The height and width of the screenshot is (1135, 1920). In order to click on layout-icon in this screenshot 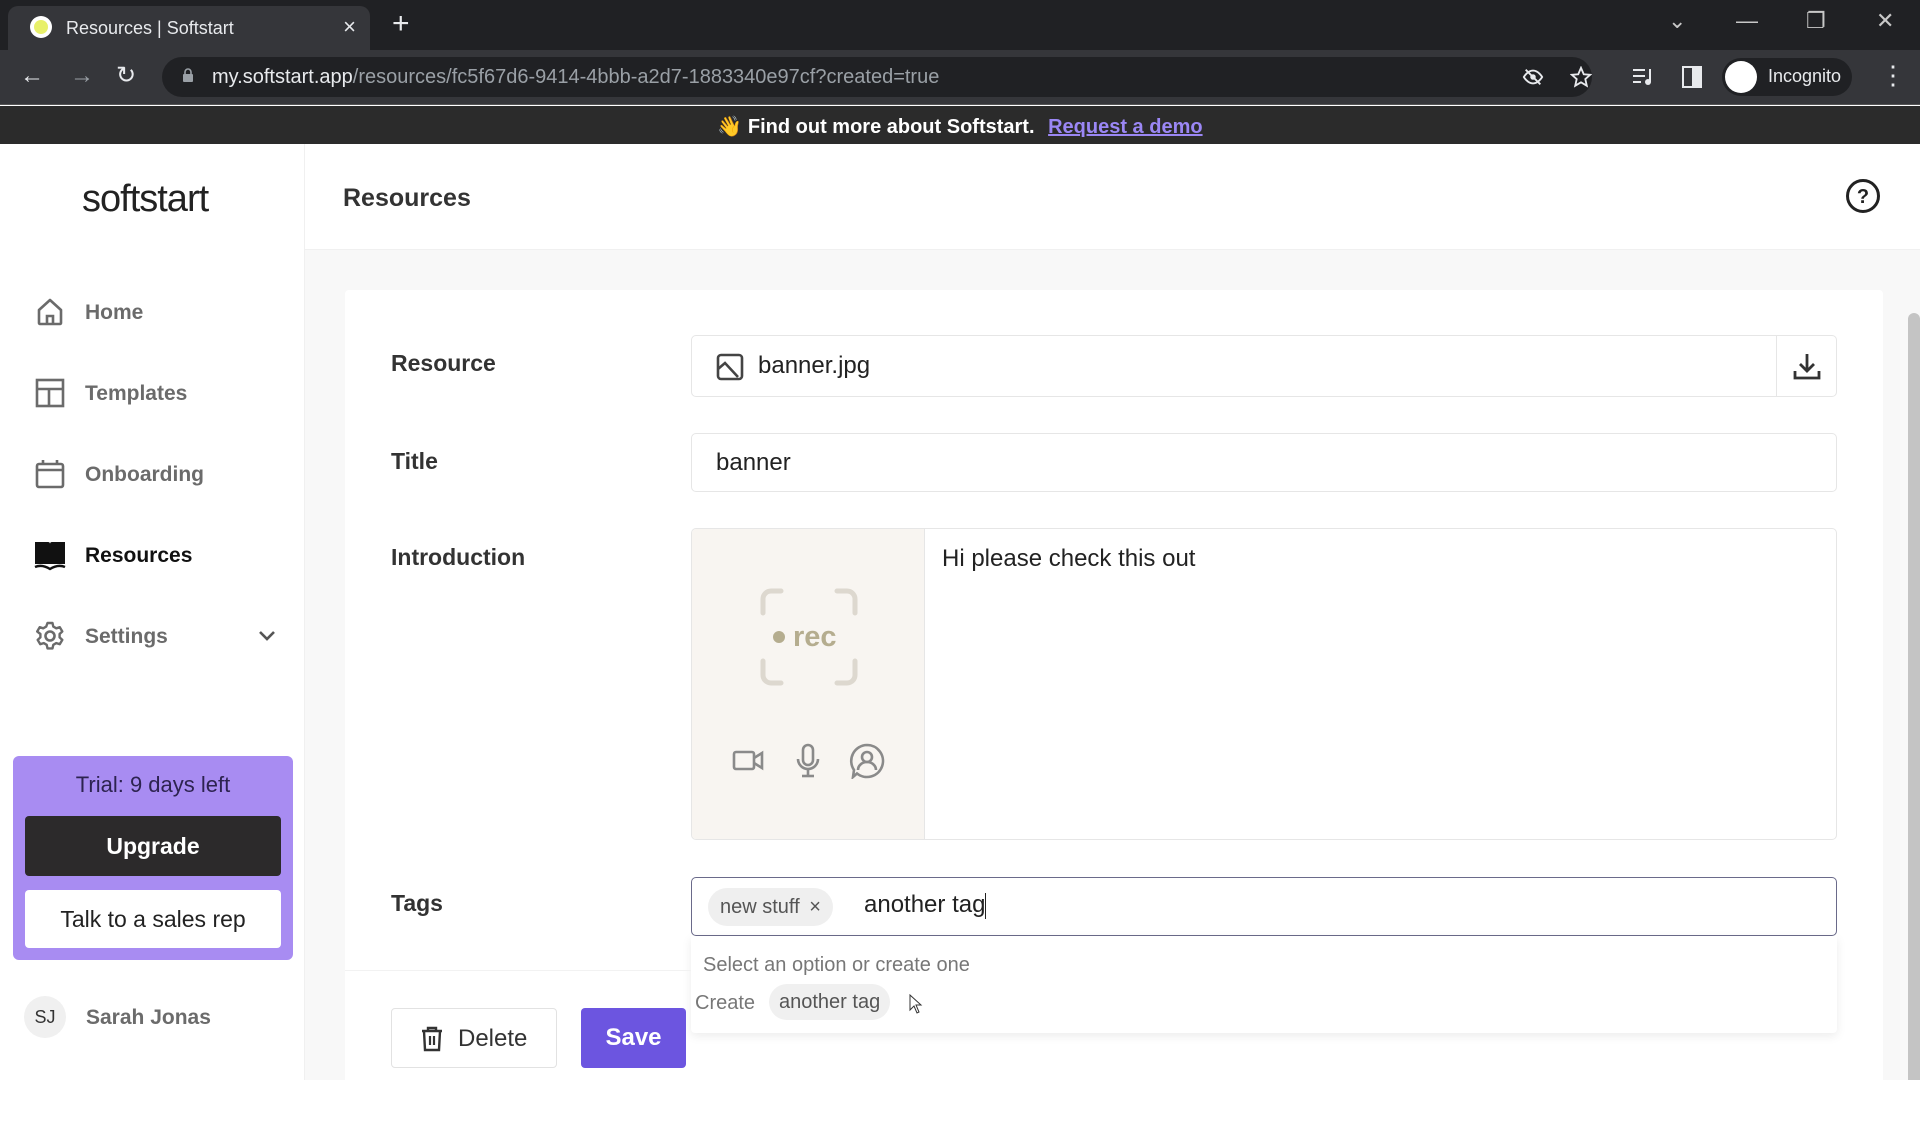, I will do `click(50, 393)`.